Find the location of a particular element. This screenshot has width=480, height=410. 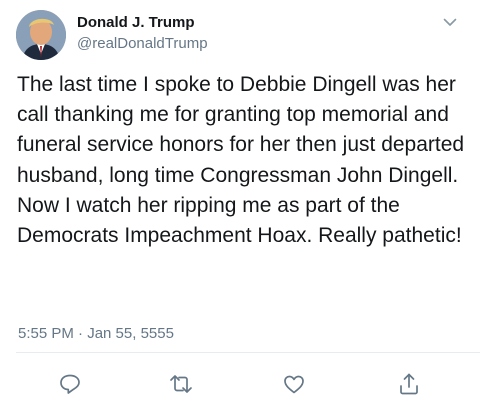

like-icon is located at coordinates (294, 384).